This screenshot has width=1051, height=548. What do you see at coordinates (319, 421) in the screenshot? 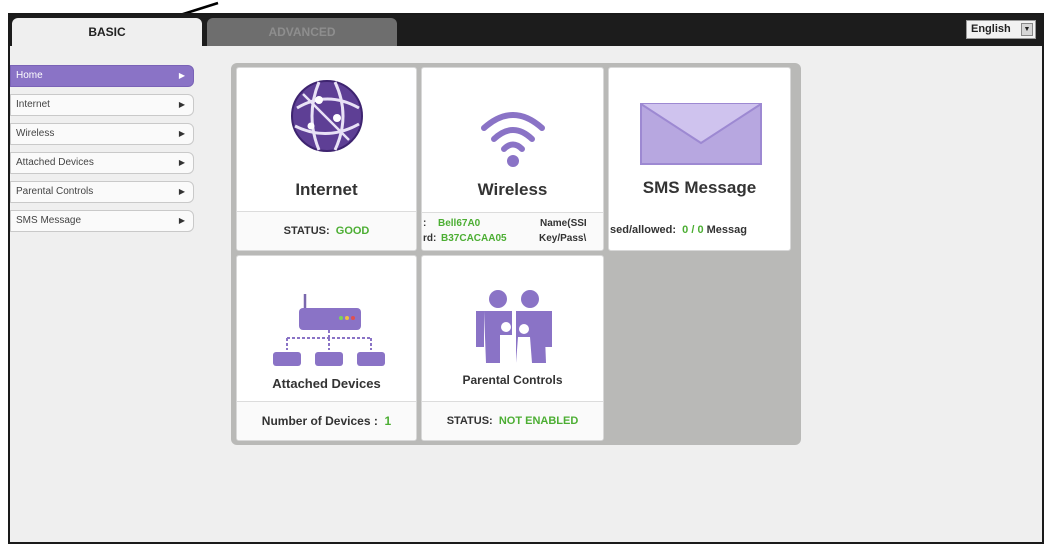
I see `devices-count-label: Number of Devices :` at bounding box center [319, 421].